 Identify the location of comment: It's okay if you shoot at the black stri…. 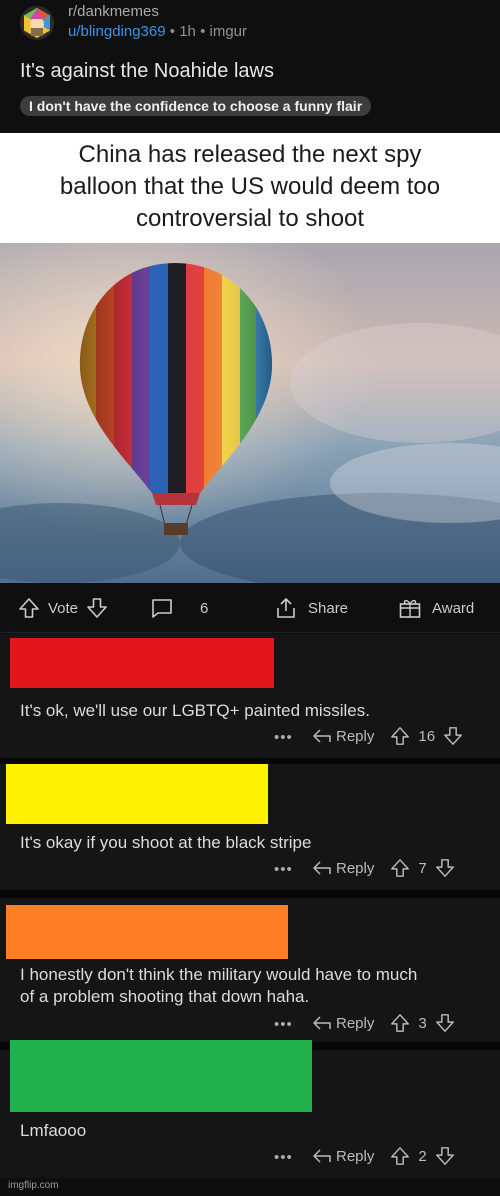
(250, 827).